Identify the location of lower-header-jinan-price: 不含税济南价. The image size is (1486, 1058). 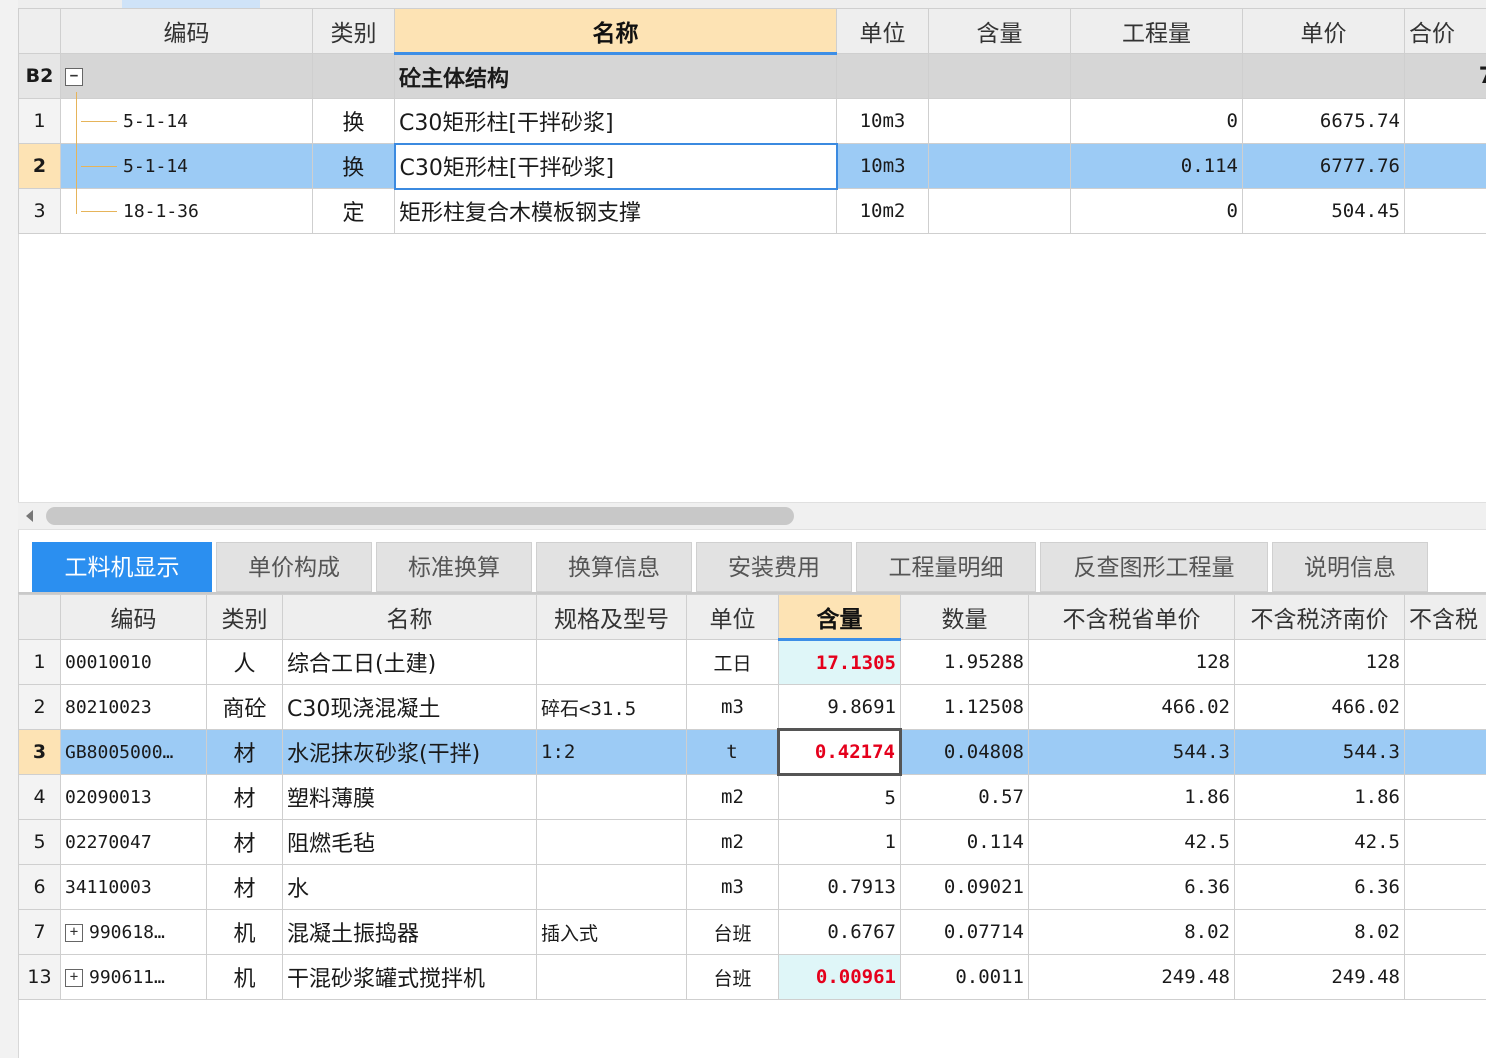
(1319, 617).